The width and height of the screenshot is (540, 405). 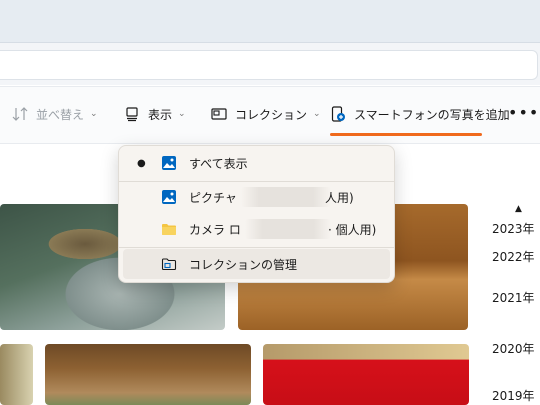 What do you see at coordinates (215, 229) in the screenshot?
I see `menu-item-label: カメラ ロ` at bounding box center [215, 229].